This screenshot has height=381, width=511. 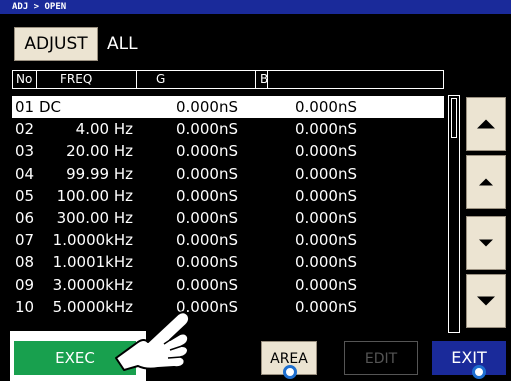 What do you see at coordinates (24, 79) in the screenshot?
I see `column-header-no: No` at bounding box center [24, 79].